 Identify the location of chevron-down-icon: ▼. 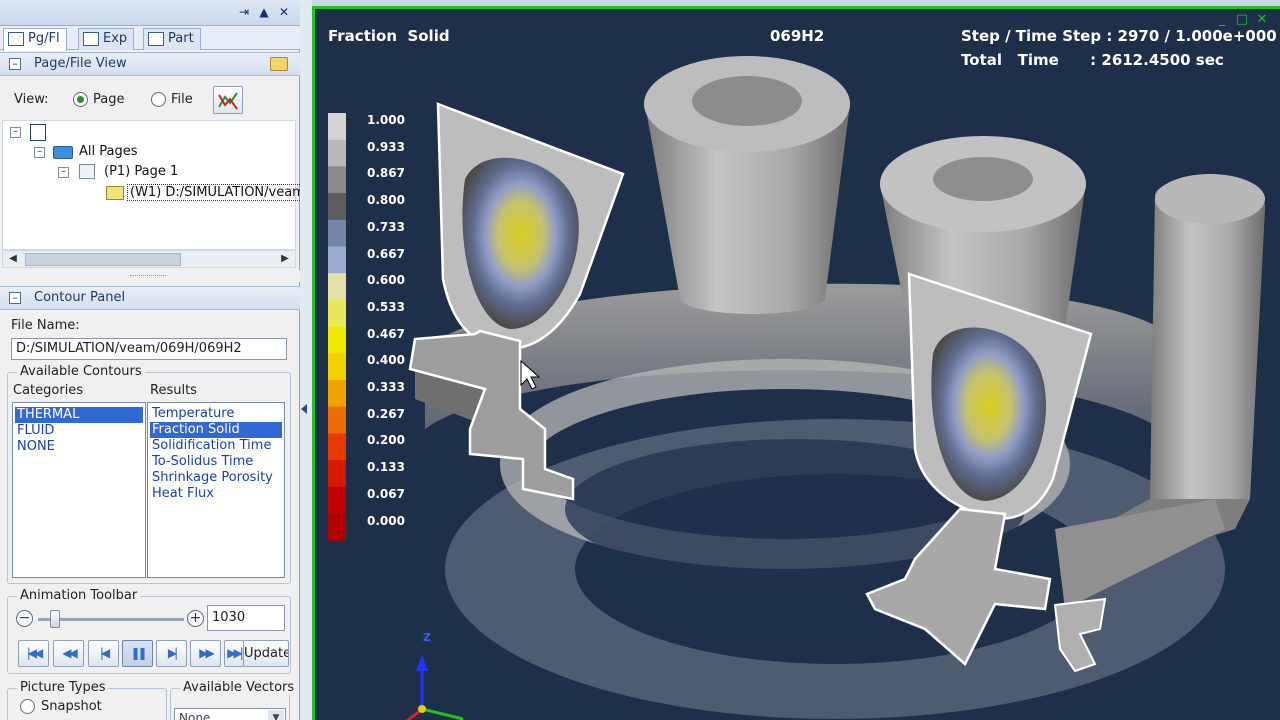
(276, 715).